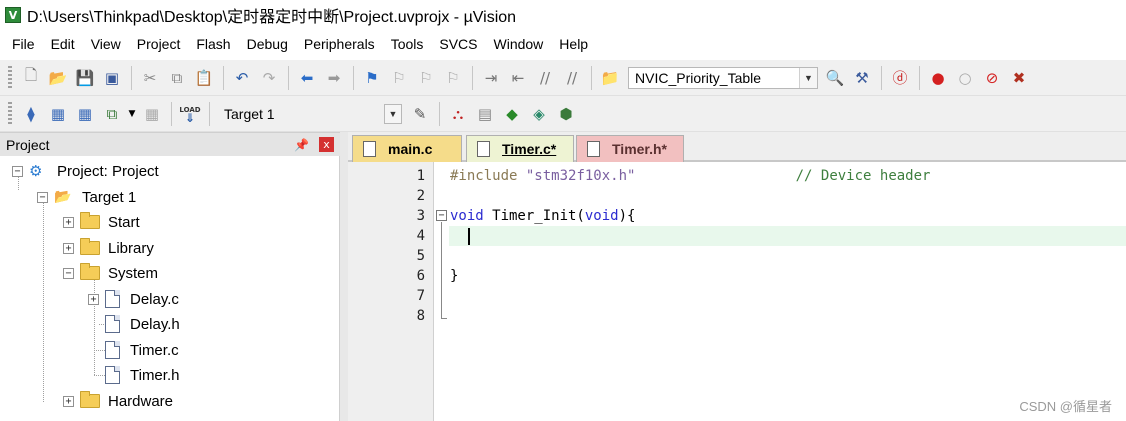  I want to click on pin-icon: 📌, so click(301, 145).